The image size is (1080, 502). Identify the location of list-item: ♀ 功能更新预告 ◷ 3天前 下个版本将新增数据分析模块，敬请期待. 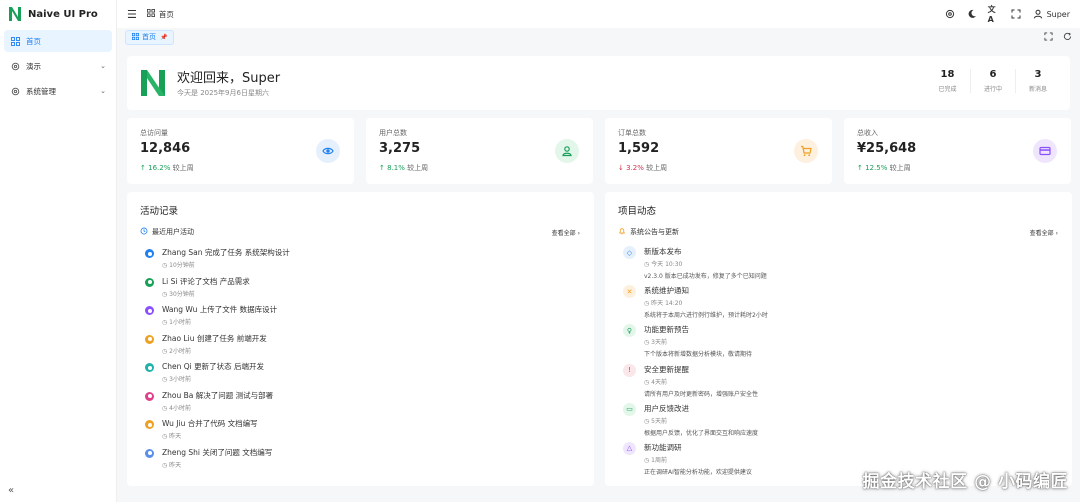
(695, 343).